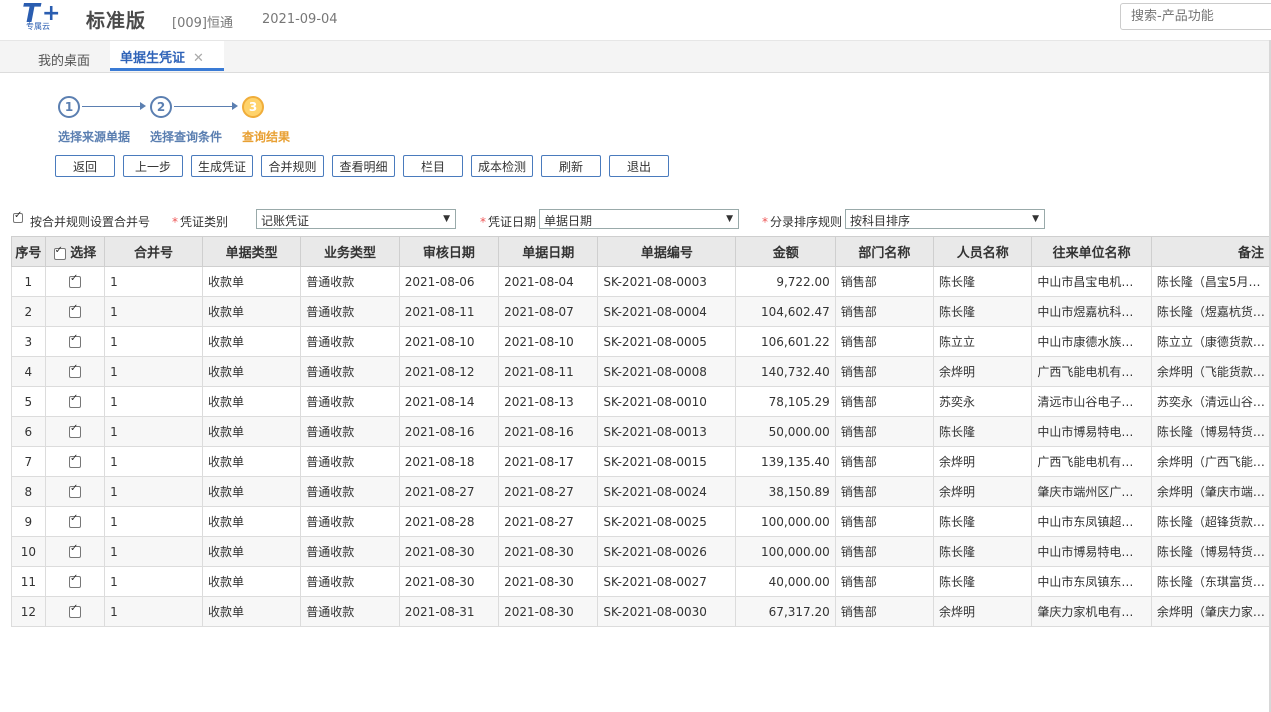 This screenshot has height=712, width=1271. What do you see at coordinates (83, 253) in the screenshot?
I see `header-select-label: 选择` at bounding box center [83, 253].